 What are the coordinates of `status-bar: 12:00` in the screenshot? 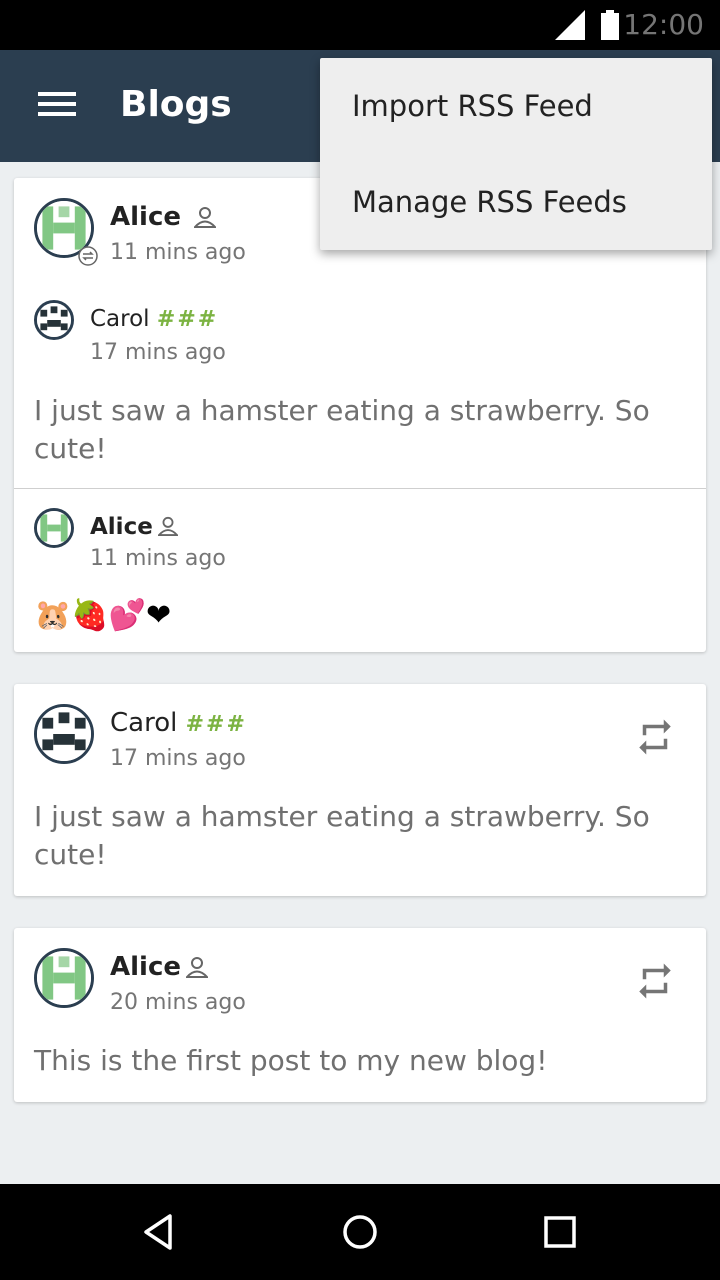 It's located at (360, 25).